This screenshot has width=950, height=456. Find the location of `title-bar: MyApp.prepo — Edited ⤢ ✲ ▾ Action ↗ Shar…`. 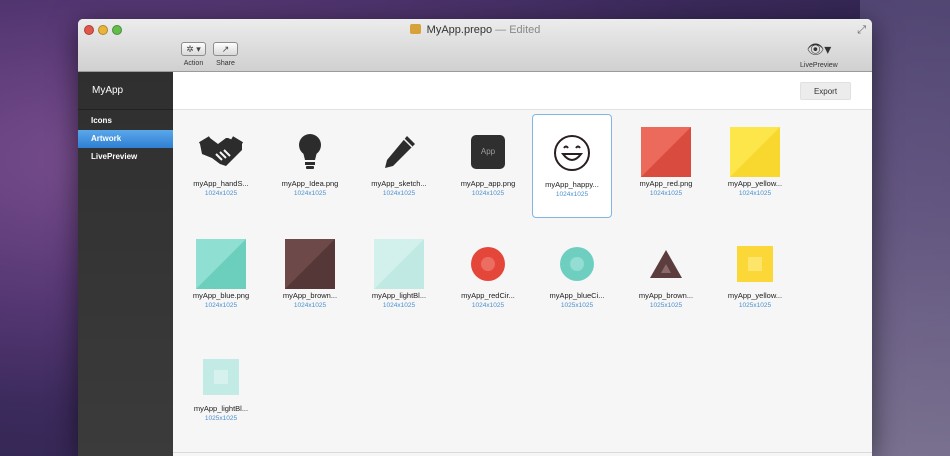

title-bar: MyApp.prepo — Edited ⤢ ✲ ▾ Action ↗ Shar… is located at coordinates (475, 45).